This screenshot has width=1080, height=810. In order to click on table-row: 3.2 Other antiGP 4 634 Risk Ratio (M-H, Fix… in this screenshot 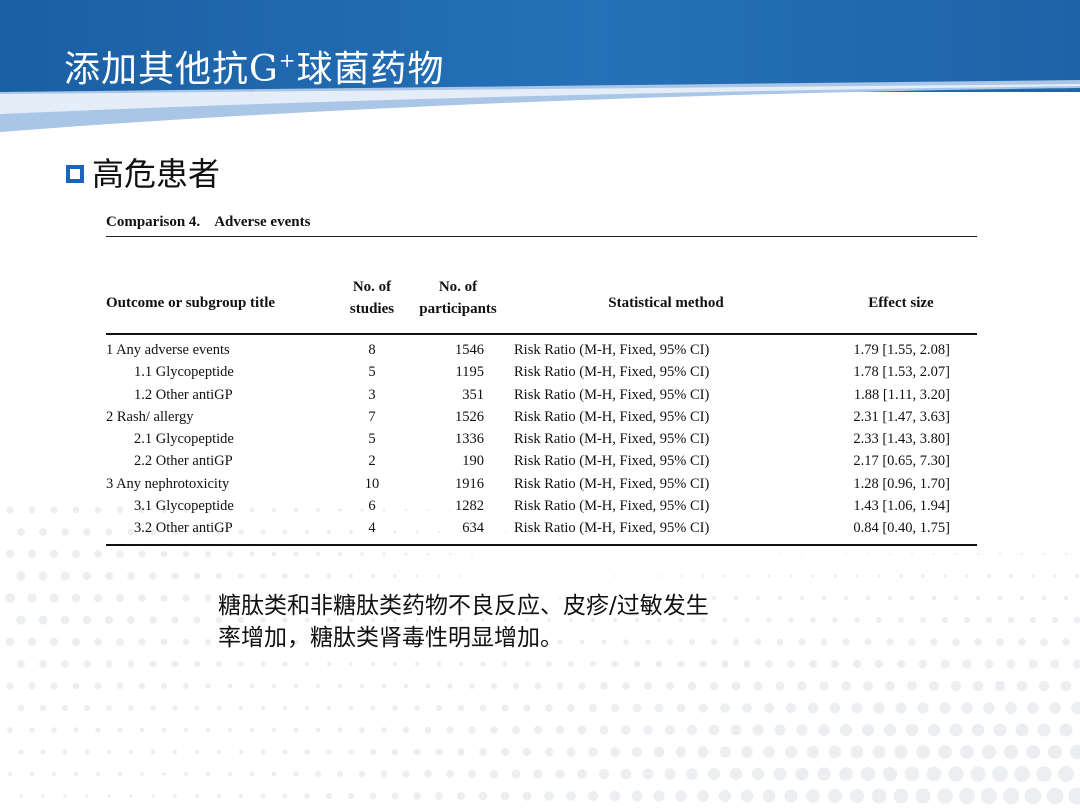, I will do `click(541, 528)`.